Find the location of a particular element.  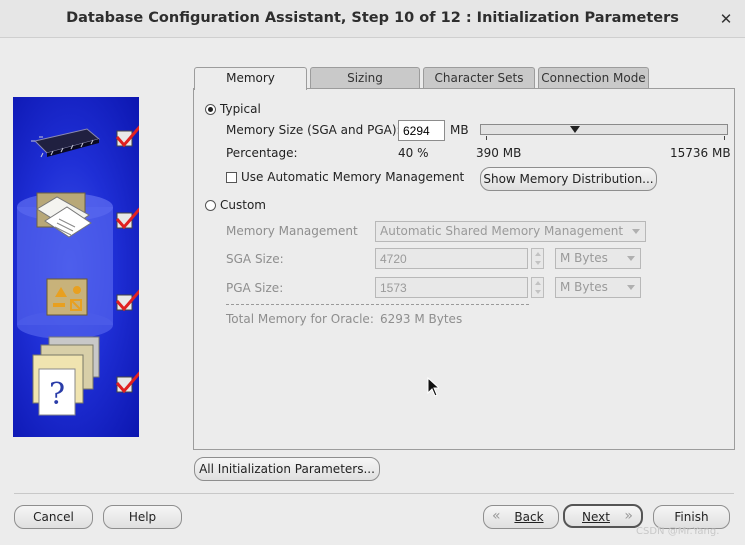

pga-spinner is located at coordinates (537, 287).